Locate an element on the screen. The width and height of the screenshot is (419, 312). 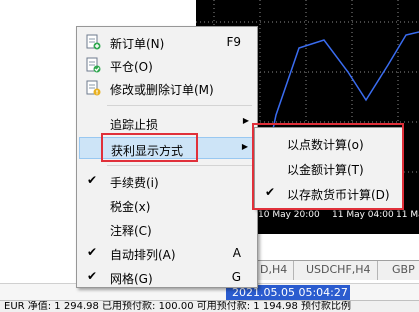
menu-shortcut: A is located at coordinates (236, 253).